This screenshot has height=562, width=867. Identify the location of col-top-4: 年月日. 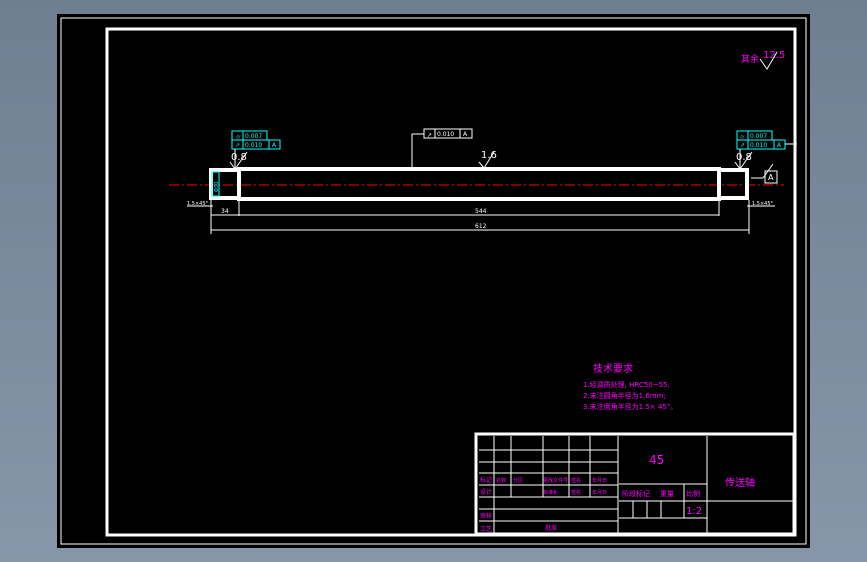
(599, 480).